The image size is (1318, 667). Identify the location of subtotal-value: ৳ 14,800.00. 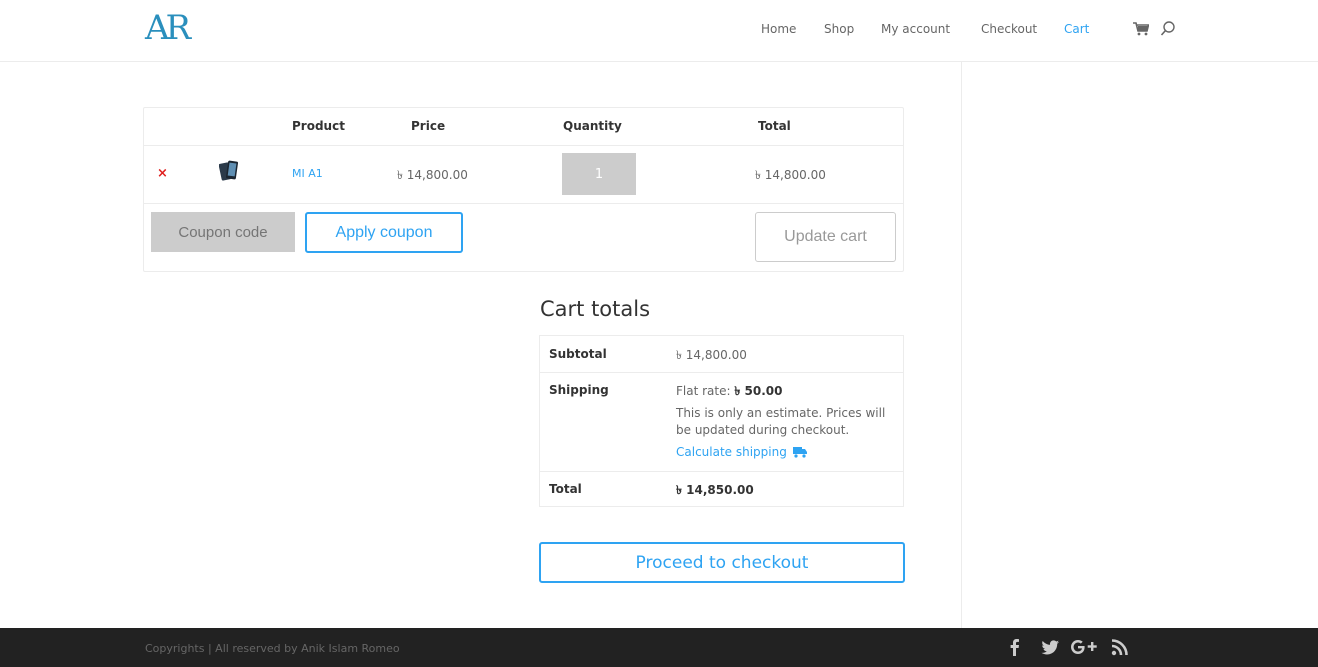
(711, 355).